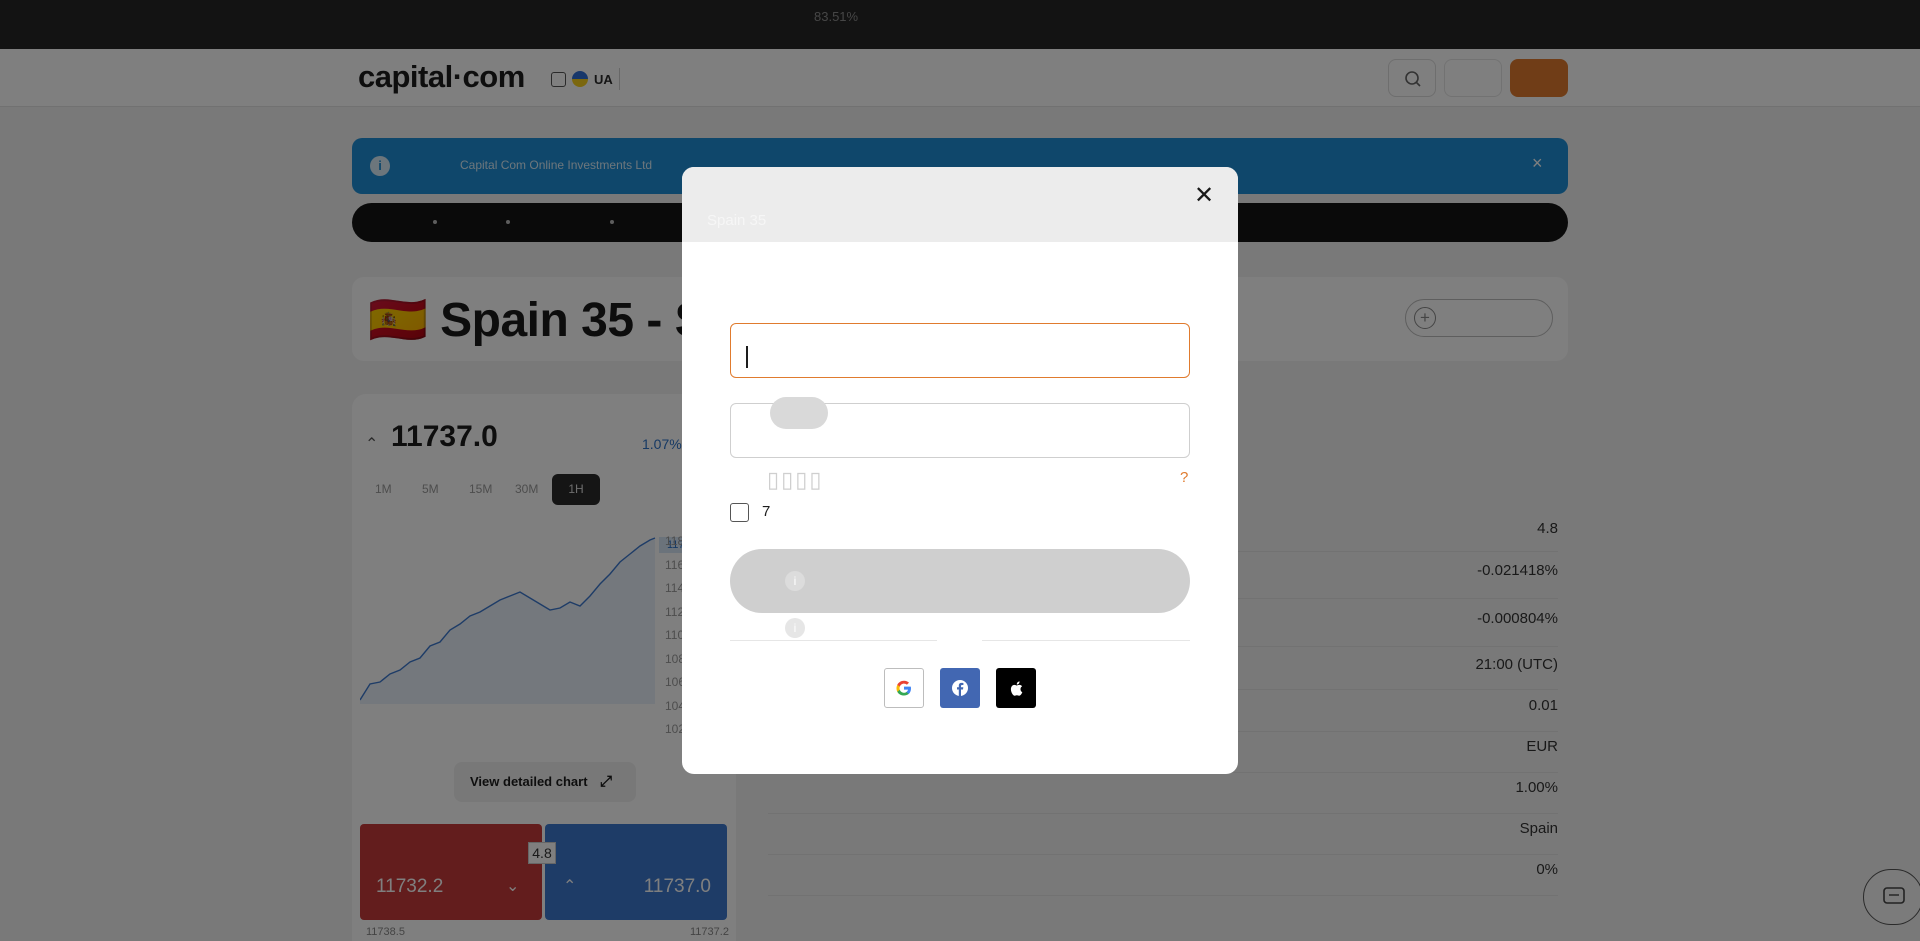 The image size is (1920, 941). What do you see at coordinates (795, 479) in the screenshot?
I see `password-mask: ▯▯▯▯` at bounding box center [795, 479].